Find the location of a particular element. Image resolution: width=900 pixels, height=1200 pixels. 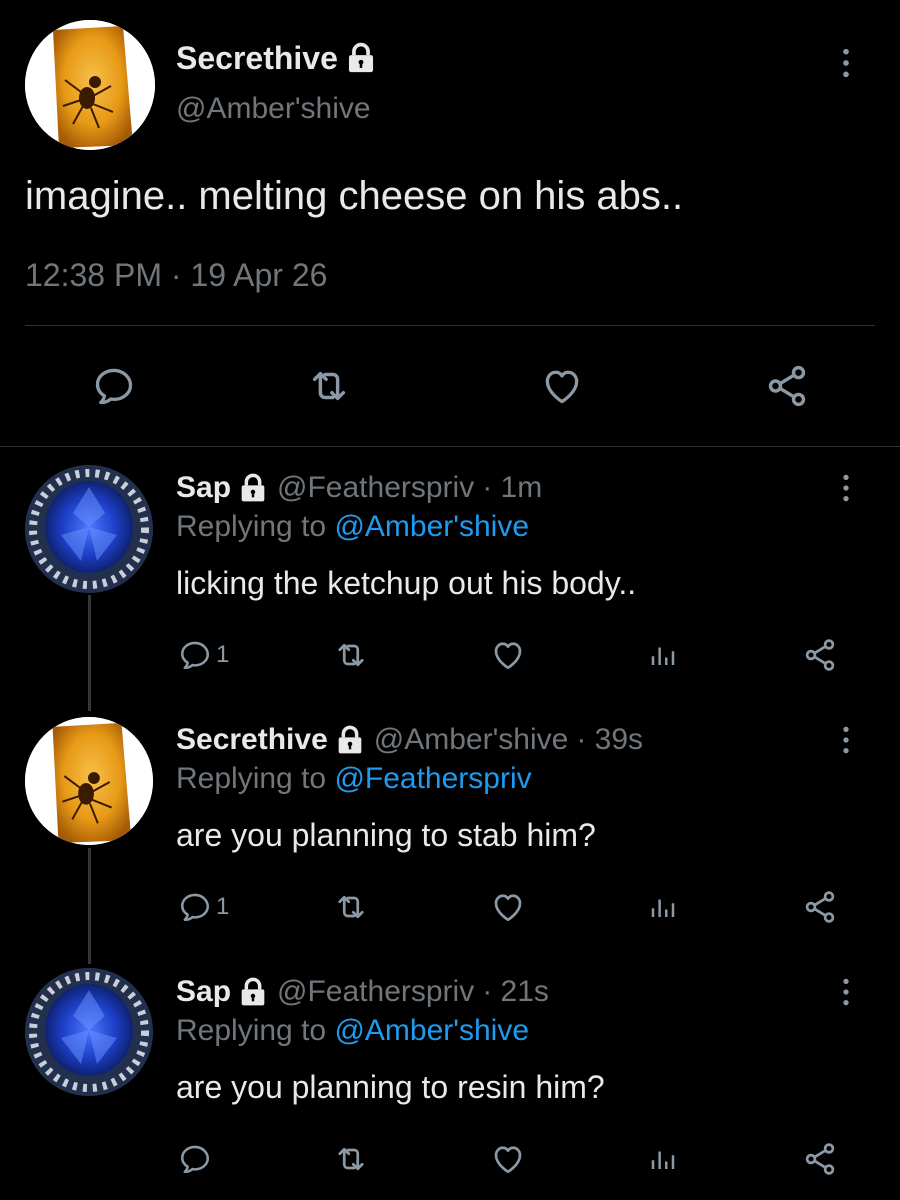

tweet-text: licking the ketchup out his body.. is located at coordinates (406, 583).